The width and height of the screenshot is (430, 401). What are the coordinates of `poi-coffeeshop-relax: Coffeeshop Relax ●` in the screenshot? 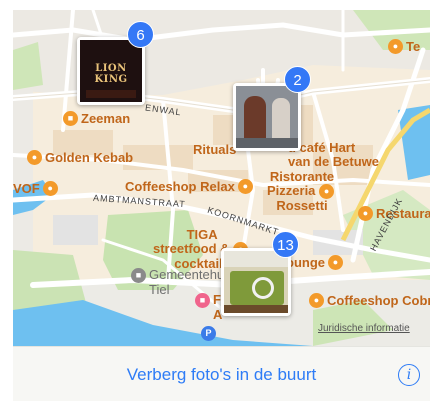 It's located at (190, 187).